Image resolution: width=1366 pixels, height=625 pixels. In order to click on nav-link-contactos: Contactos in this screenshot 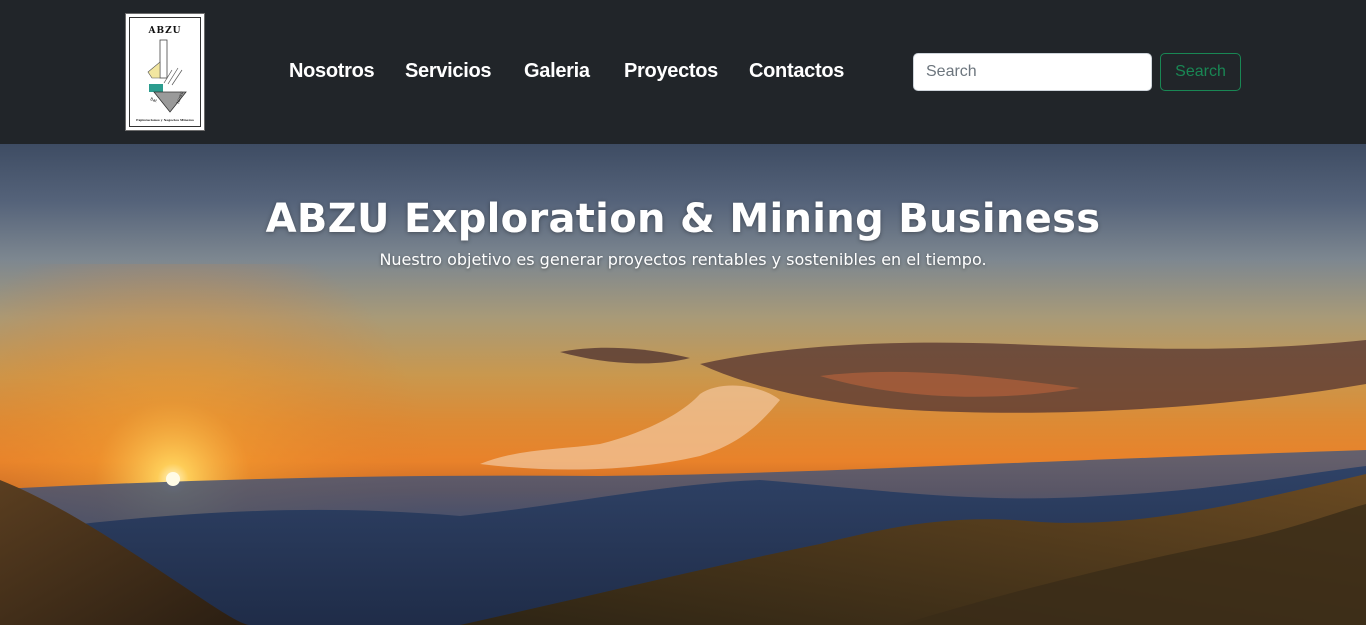, I will do `click(796, 71)`.